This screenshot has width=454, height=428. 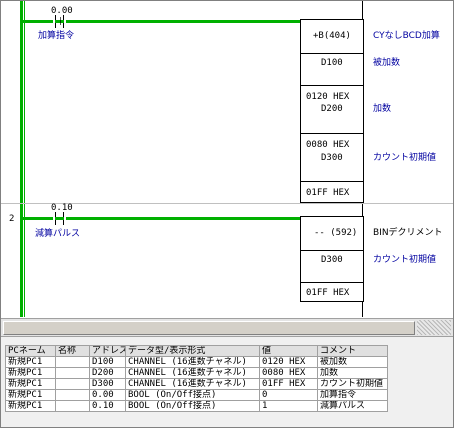 What do you see at coordinates (72, 351) in the screenshot?
I see `column-header-name: 名称` at bounding box center [72, 351].